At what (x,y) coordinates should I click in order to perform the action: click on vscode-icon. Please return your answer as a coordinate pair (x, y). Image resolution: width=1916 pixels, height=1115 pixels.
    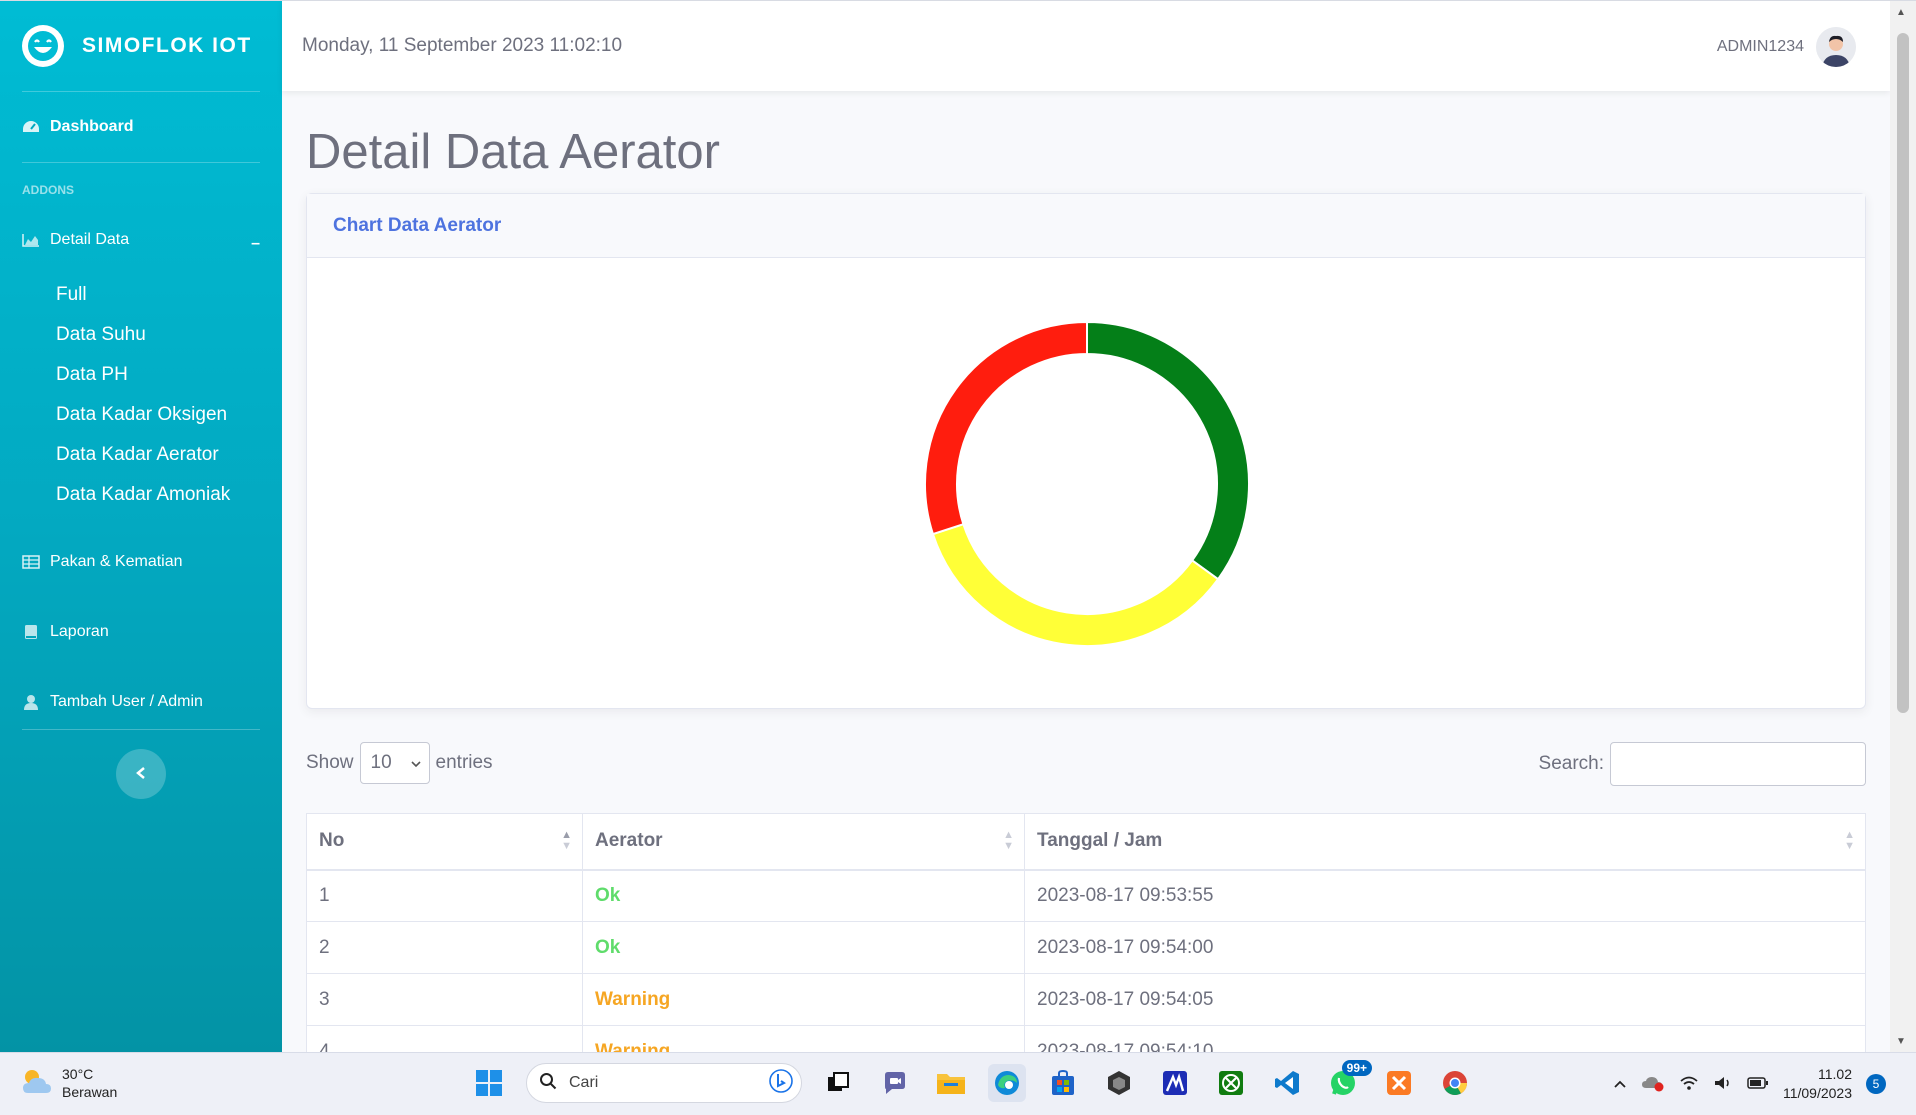
    Looking at the image, I should click on (1287, 1083).